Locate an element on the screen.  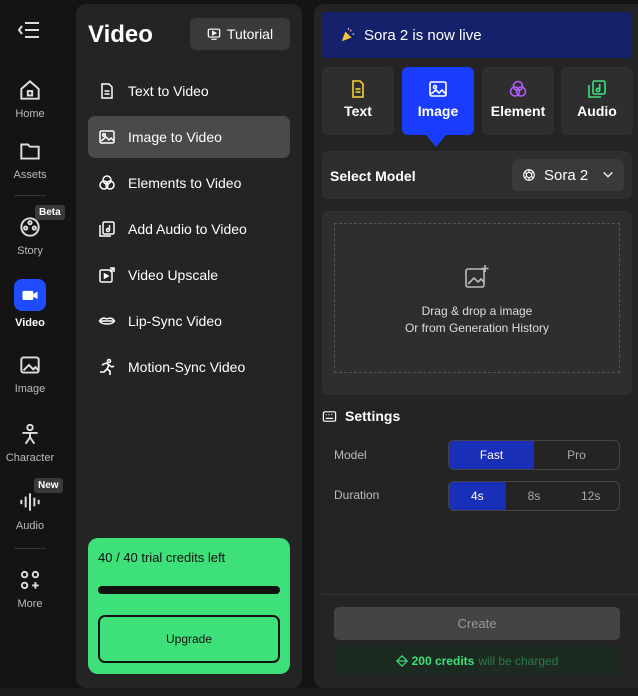
tab-label: Element is located at coordinates (518, 111).